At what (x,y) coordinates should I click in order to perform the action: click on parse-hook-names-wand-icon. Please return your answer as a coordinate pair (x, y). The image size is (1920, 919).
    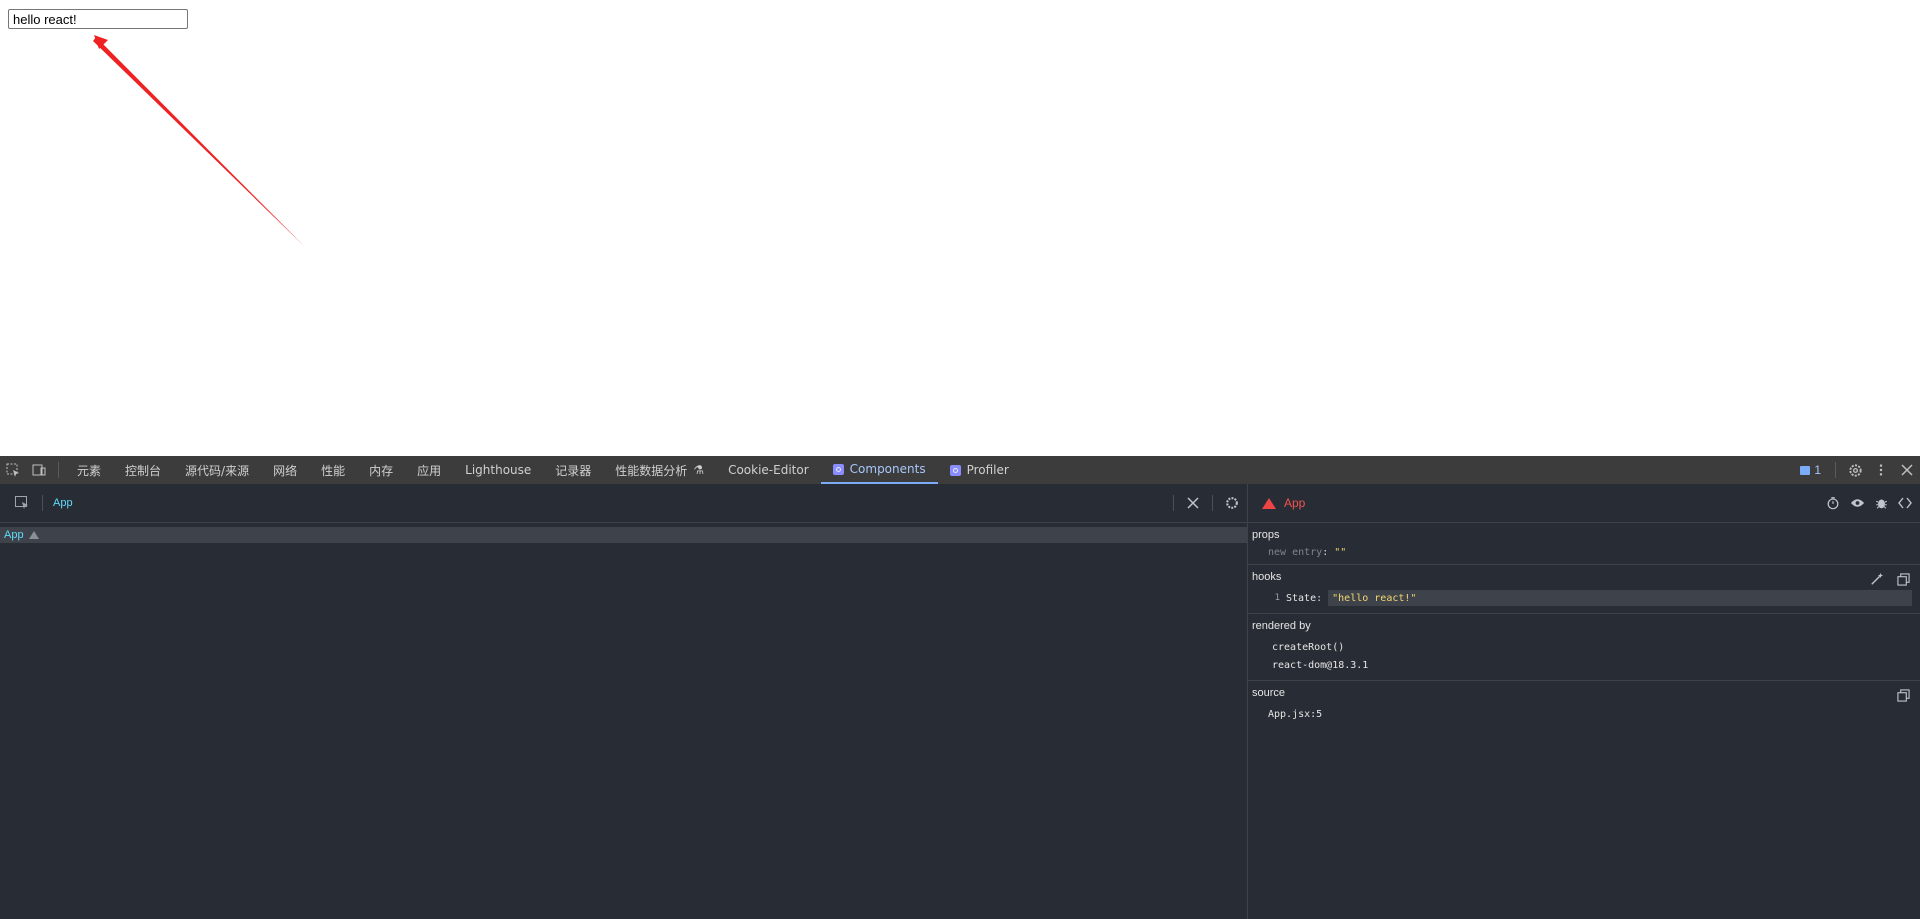
    Looking at the image, I should click on (1877, 579).